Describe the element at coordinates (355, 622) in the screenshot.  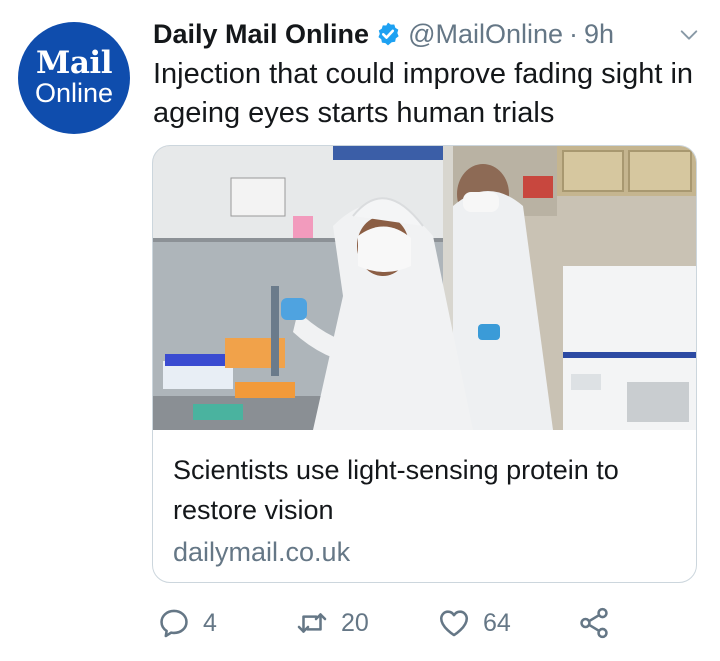
I see `retweet-count: 20` at that location.